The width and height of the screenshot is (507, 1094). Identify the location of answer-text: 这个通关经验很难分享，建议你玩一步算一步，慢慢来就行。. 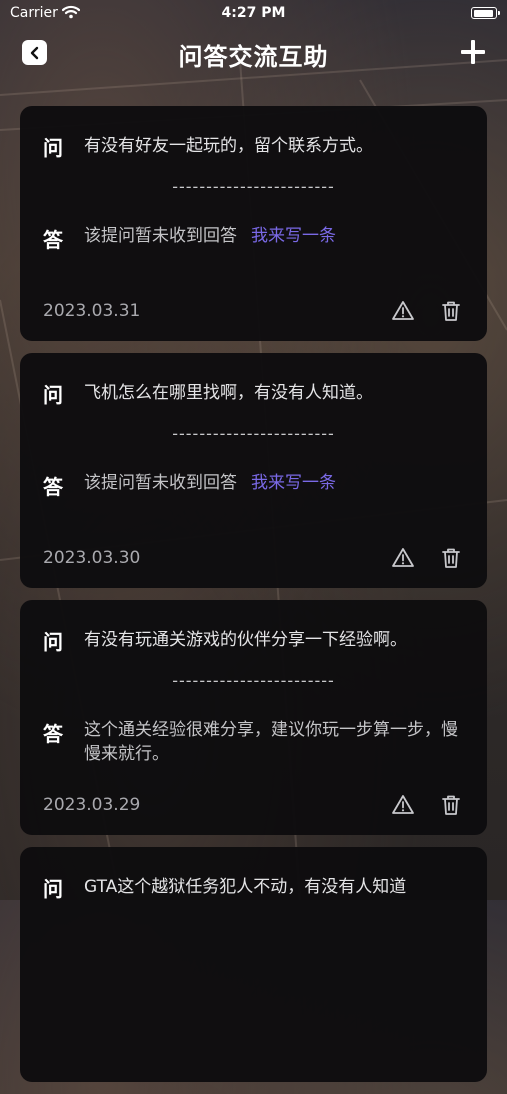
(271, 742).